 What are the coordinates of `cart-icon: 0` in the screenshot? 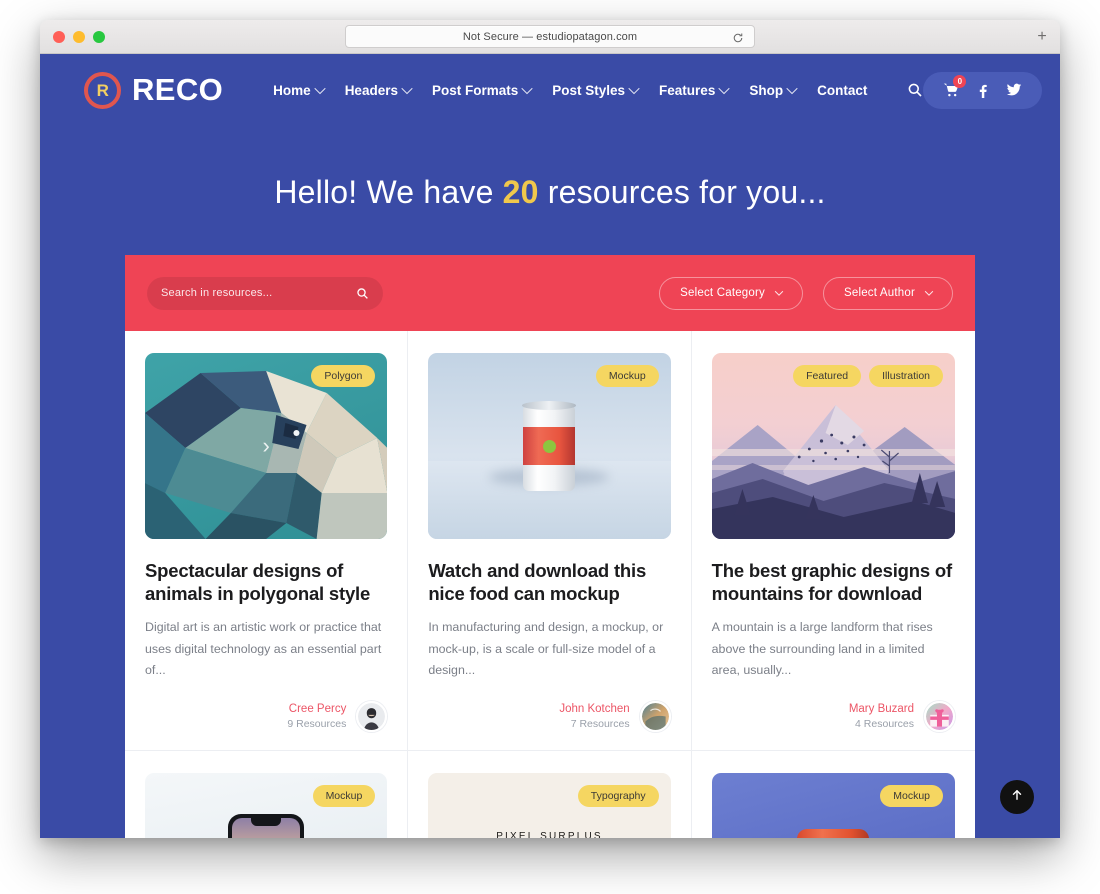 It's located at (955, 86).